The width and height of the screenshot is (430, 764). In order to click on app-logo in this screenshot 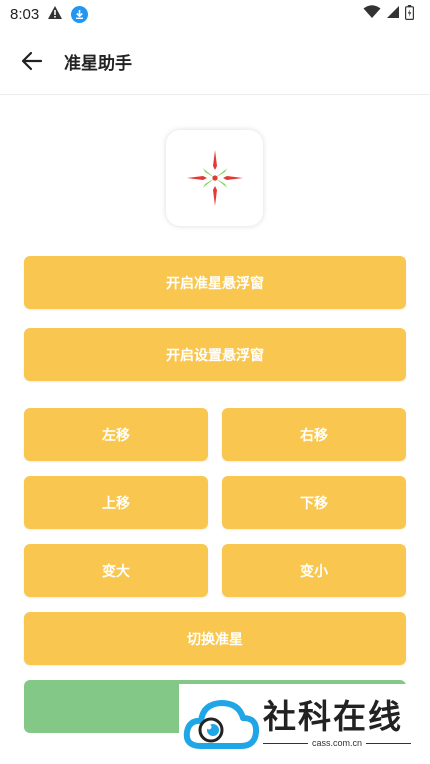, I will do `click(214, 178)`.